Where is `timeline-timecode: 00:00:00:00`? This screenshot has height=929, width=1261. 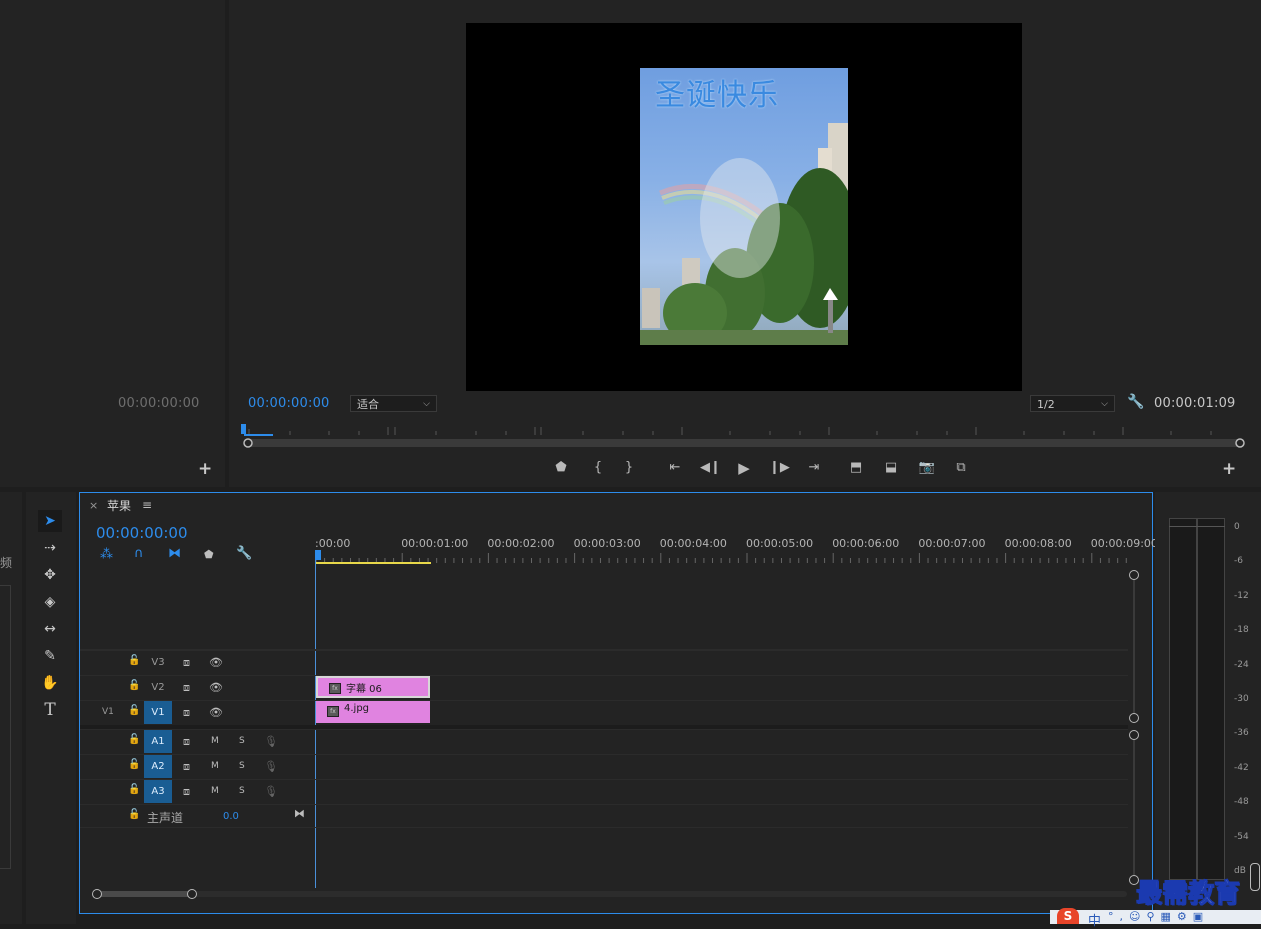
timeline-timecode: 00:00:00:00 is located at coordinates (142, 533).